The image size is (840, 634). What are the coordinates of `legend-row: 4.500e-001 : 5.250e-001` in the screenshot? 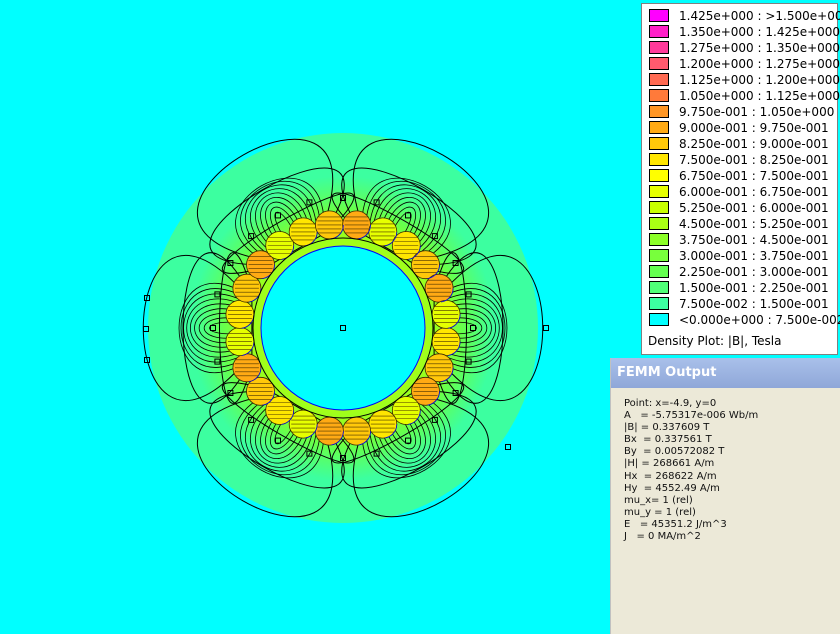 It's located at (741, 224).